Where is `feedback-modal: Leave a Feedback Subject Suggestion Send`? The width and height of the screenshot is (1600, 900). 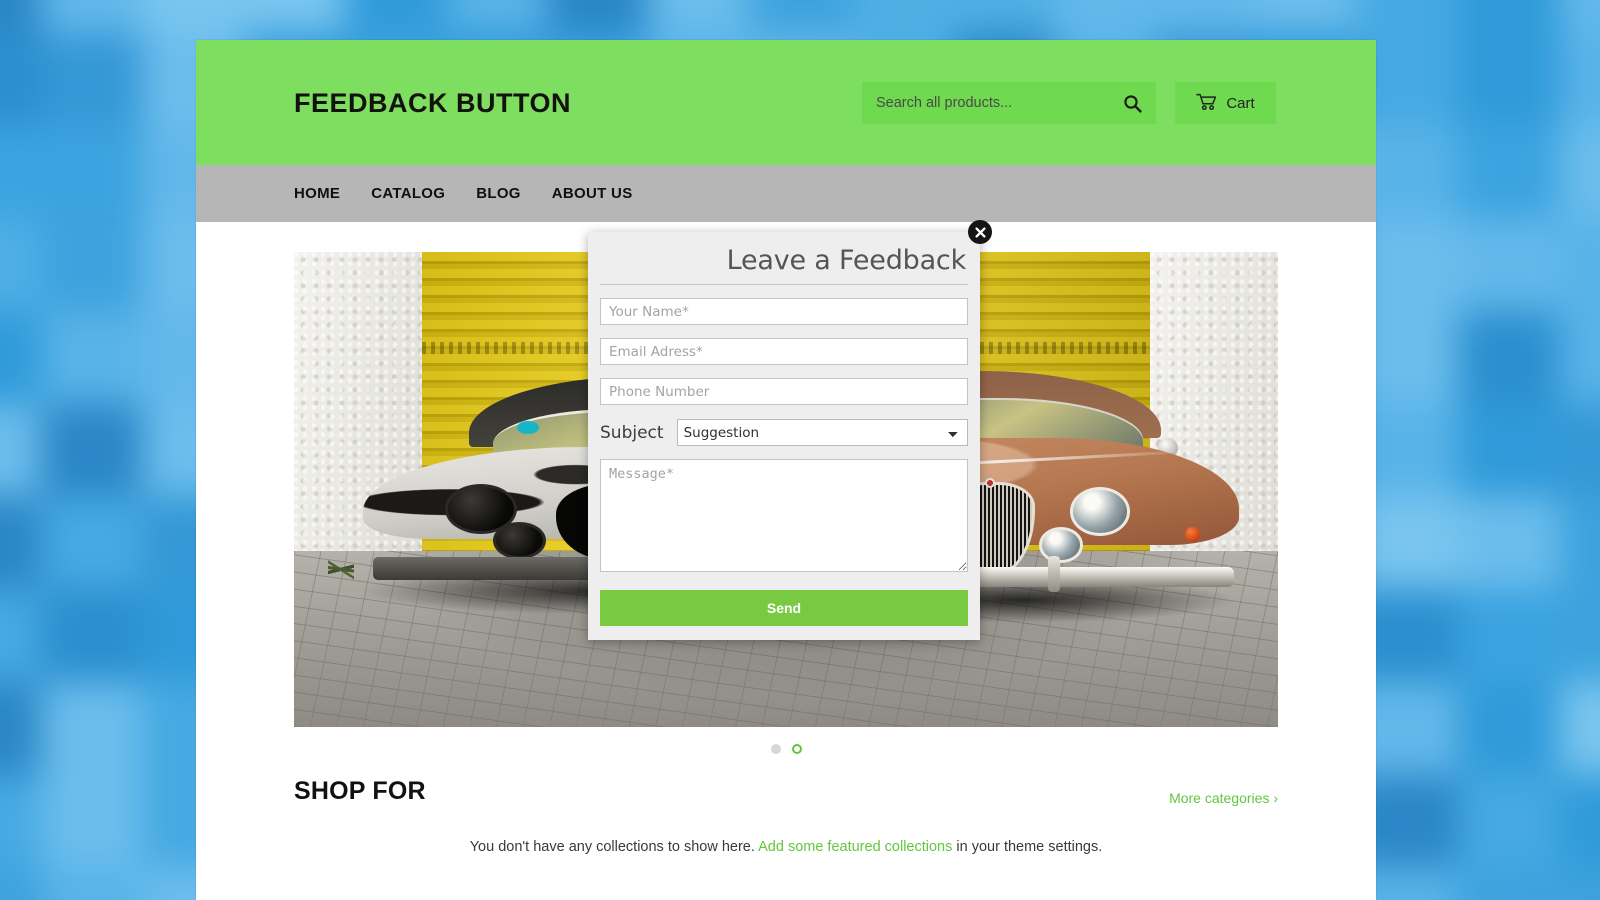
feedback-modal: Leave a Feedback Subject Suggestion Send is located at coordinates (790, 430).